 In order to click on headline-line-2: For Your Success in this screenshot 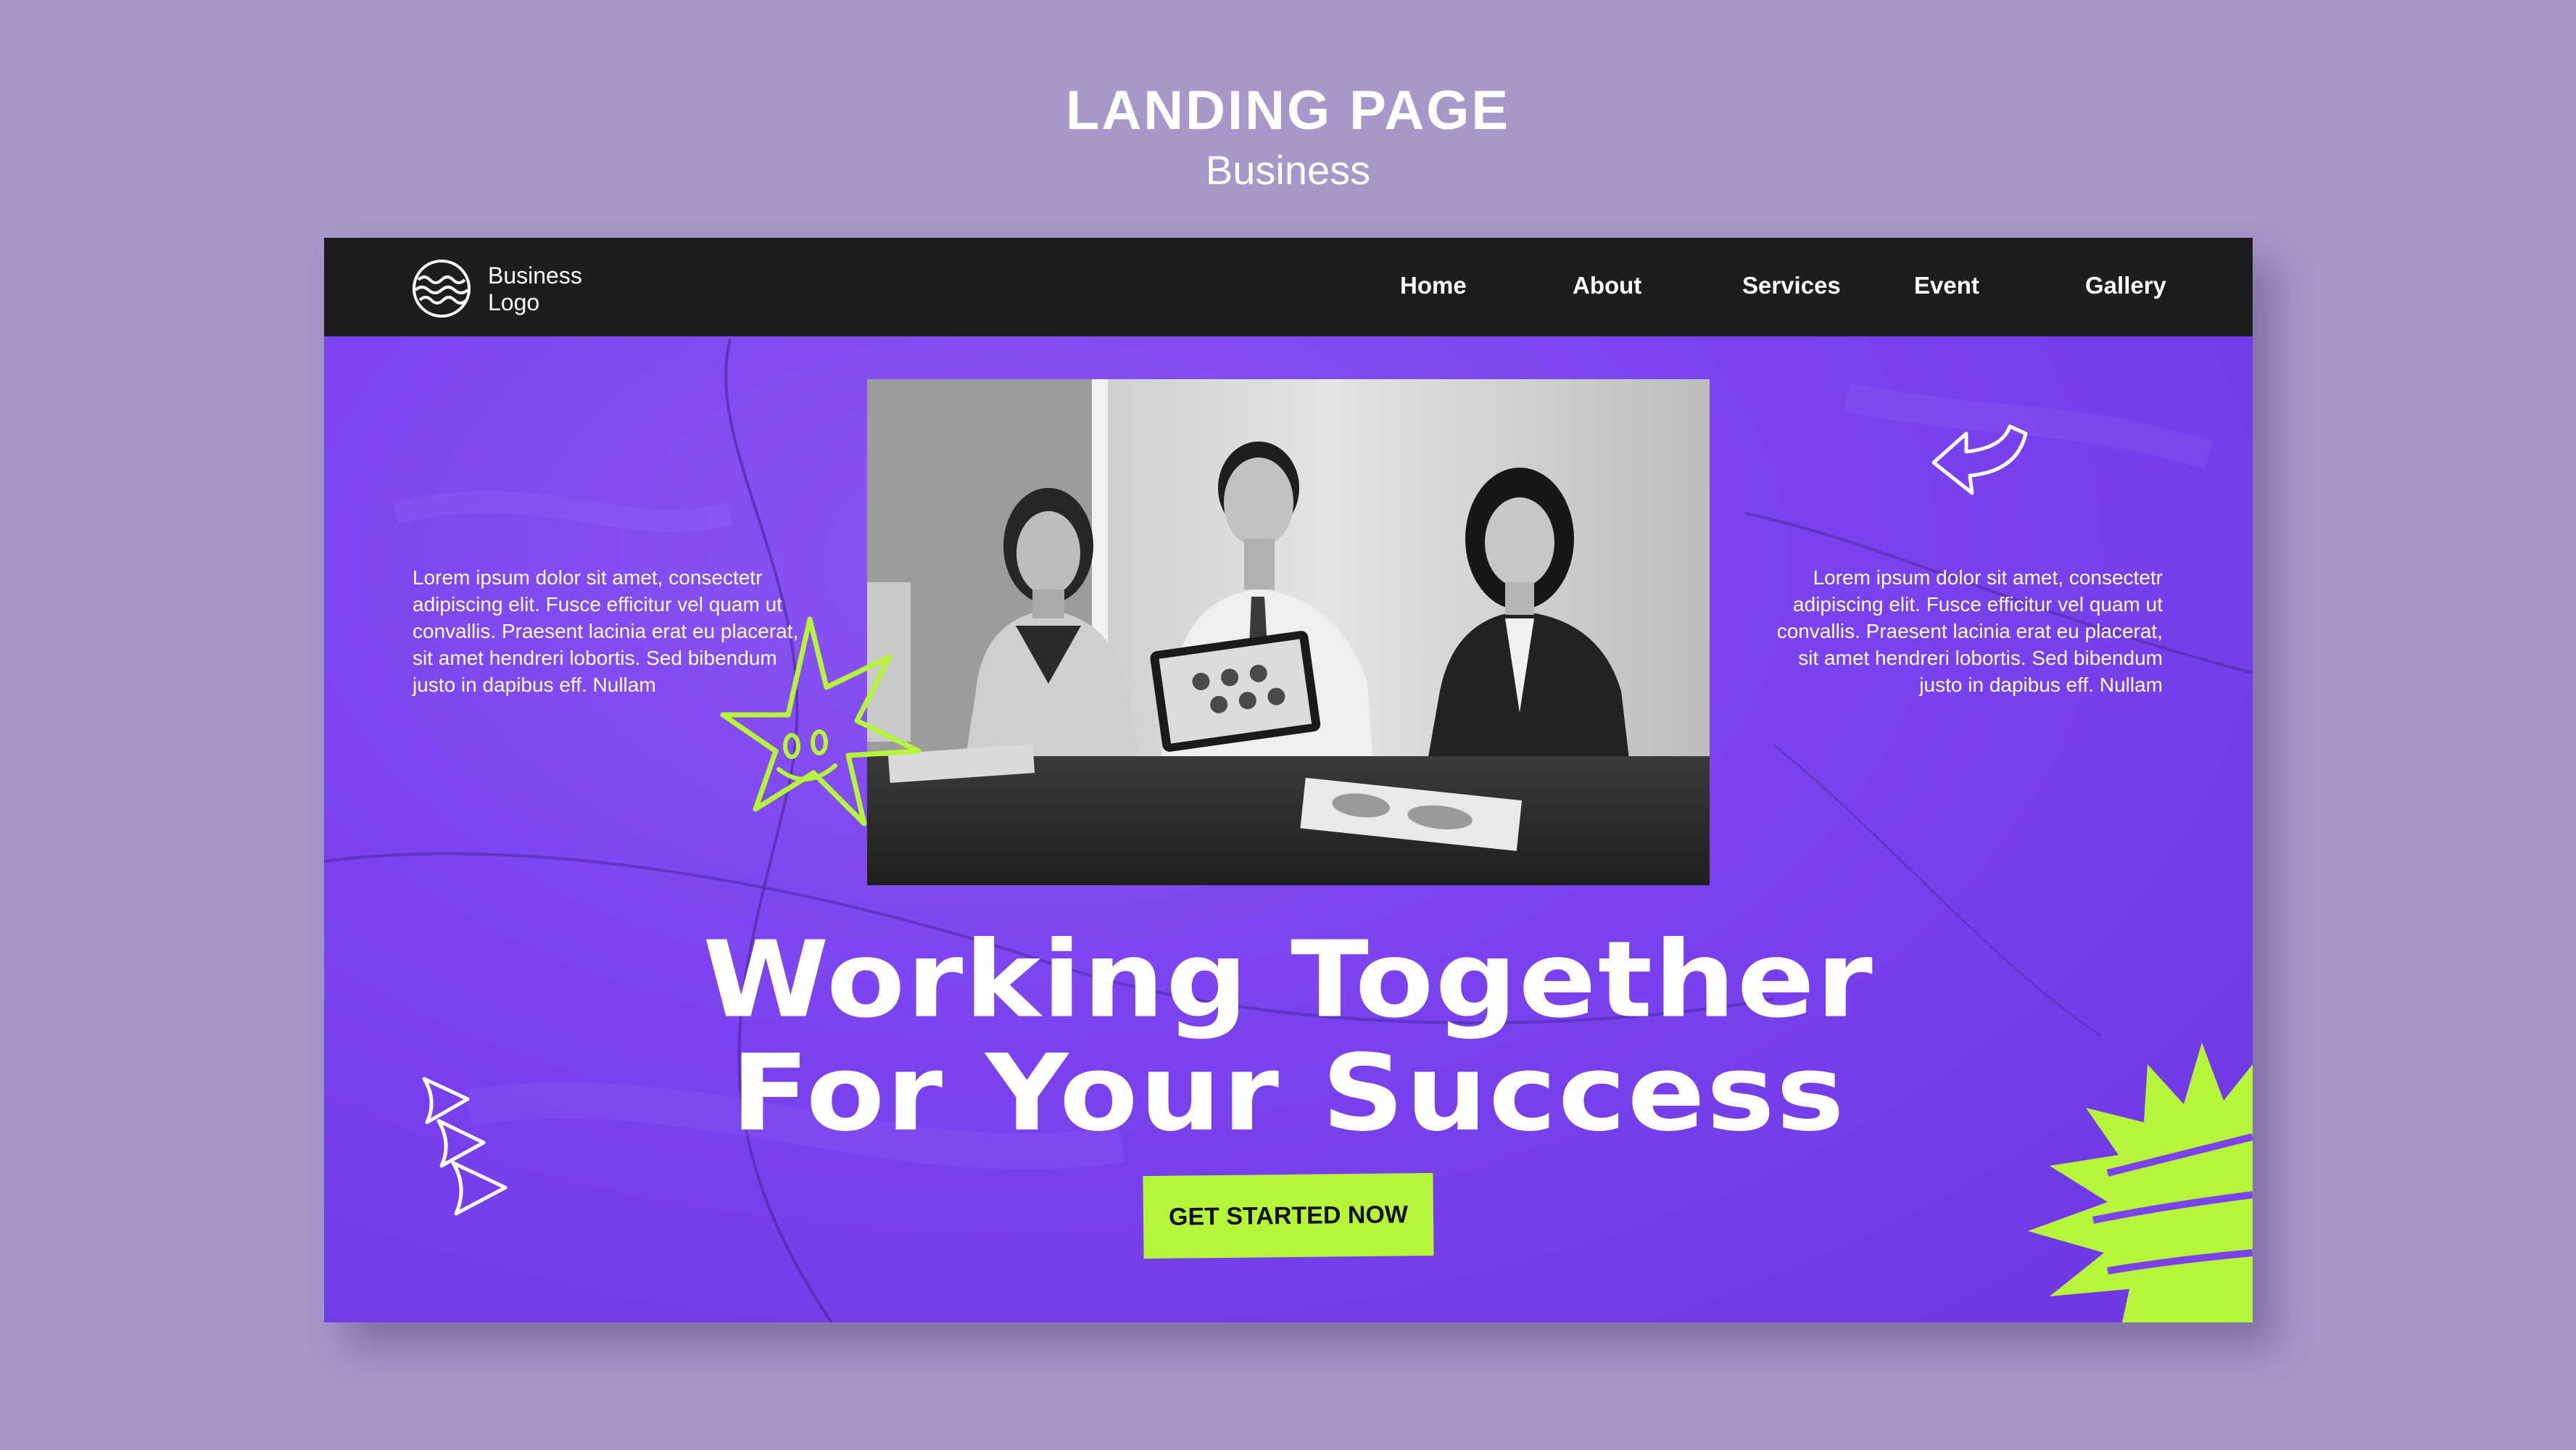, I will do `click(1288, 1093)`.